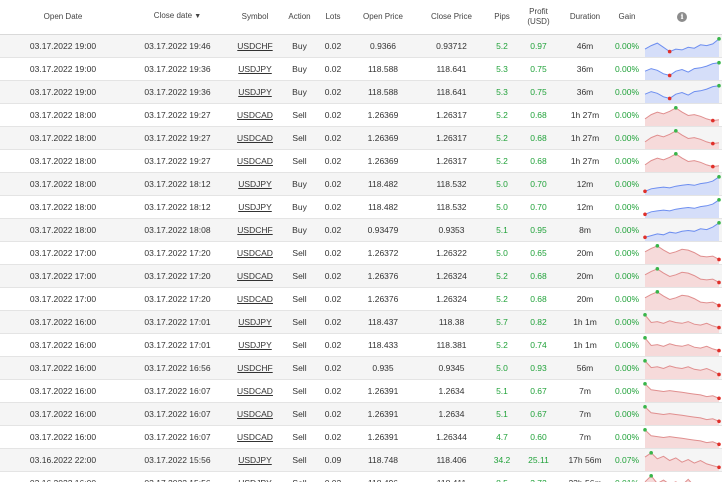 The height and width of the screenshot is (482, 722). Describe the element at coordinates (538, 230) in the screenshot. I see `cell-profit: 0.95` at that location.